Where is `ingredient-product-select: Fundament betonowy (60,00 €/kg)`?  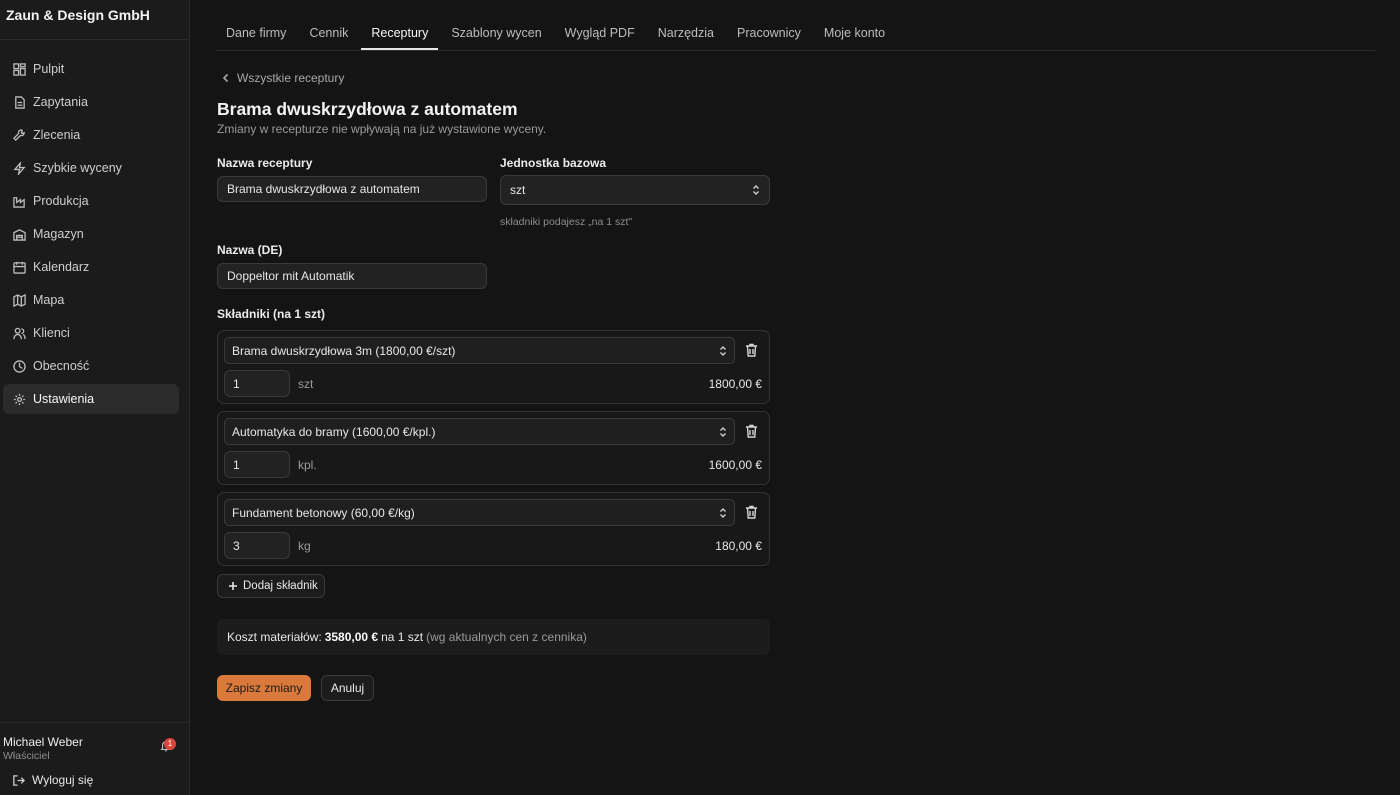 ingredient-product-select: Fundament betonowy (60,00 €/kg) is located at coordinates (479, 512).